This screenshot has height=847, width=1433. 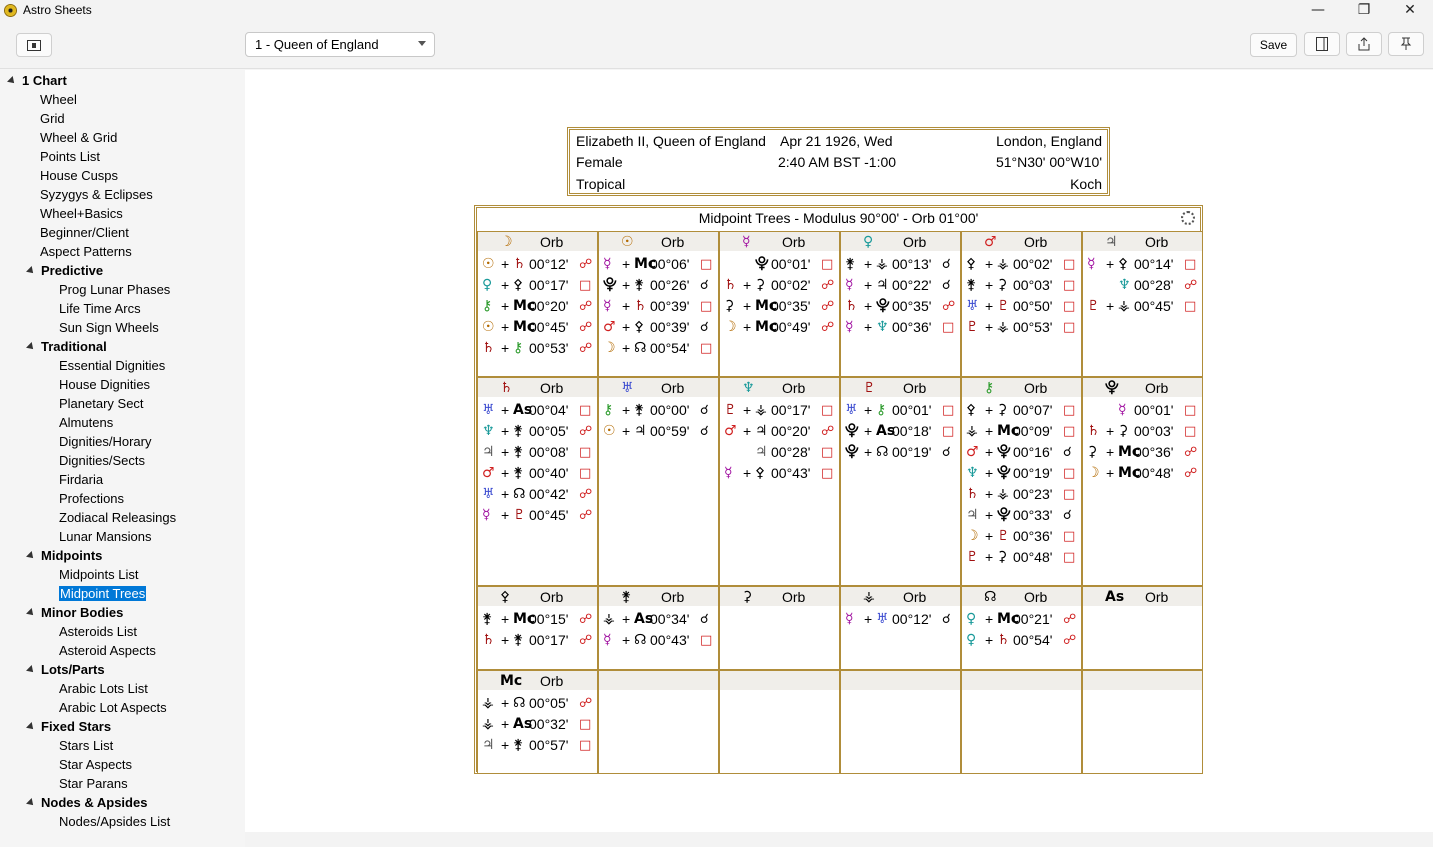 I want to click on point-b-glyph-icon: ☊, so click(x=640, y=640).